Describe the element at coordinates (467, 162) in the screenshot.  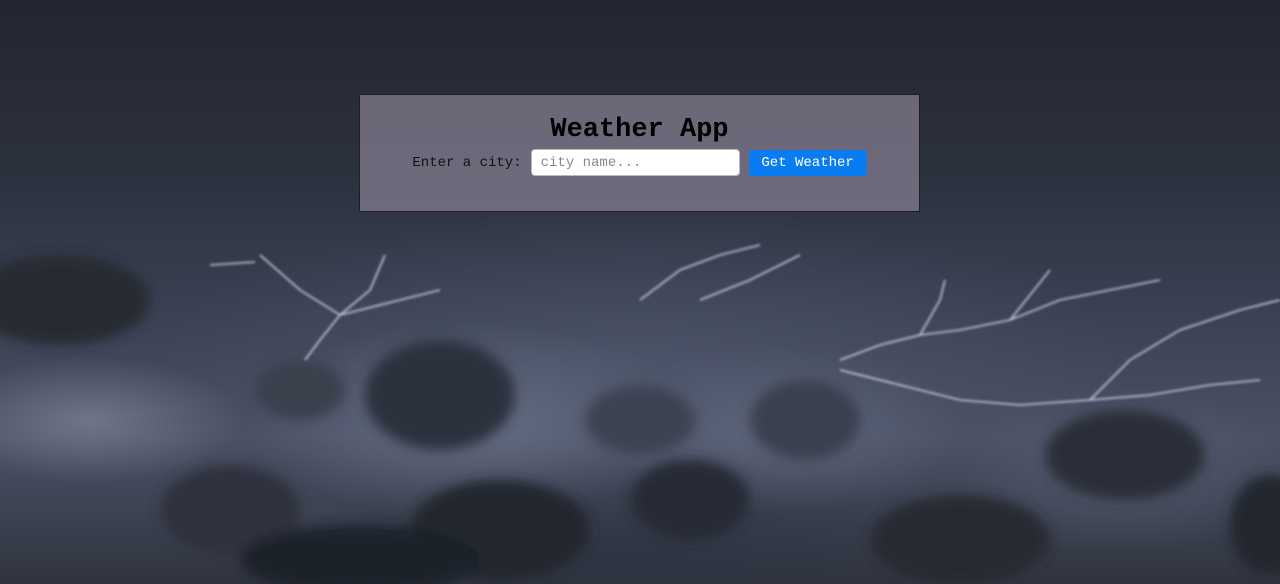
I see `city-label: Enter a city:` at that location.